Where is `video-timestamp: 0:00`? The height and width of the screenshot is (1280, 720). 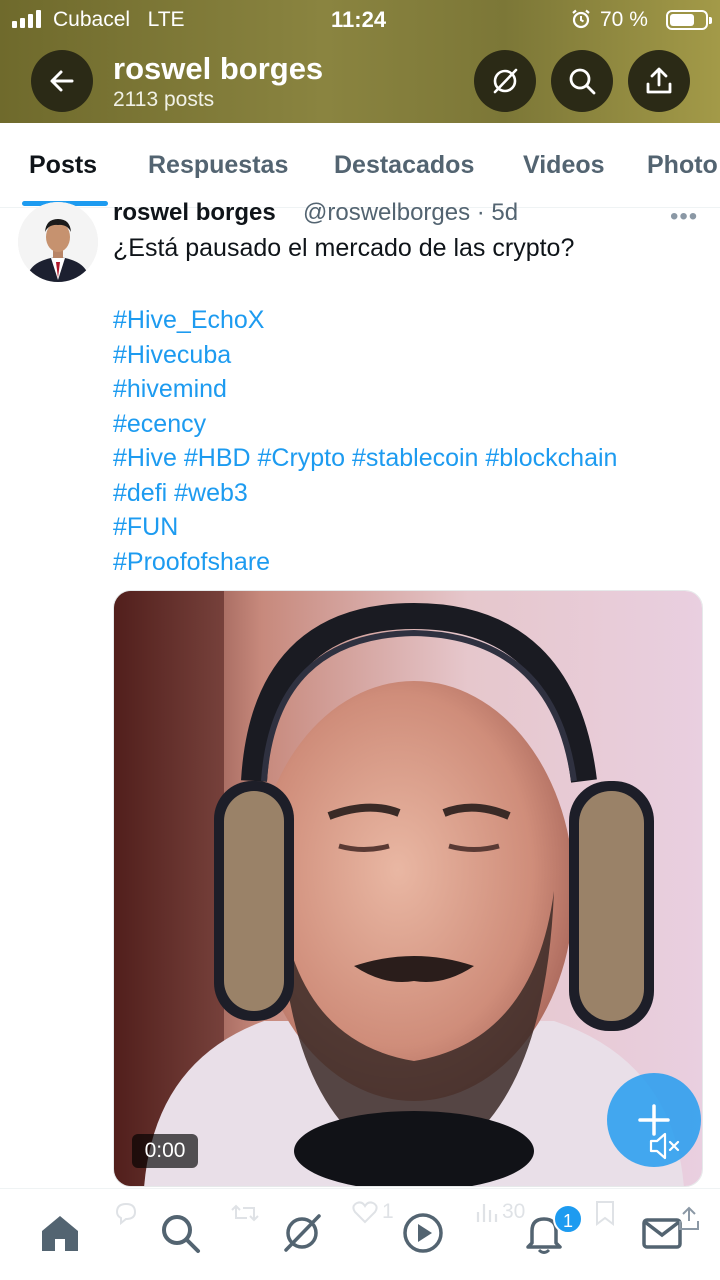 video-timestamp: 0:00 is located at coordinates (165, 1151).